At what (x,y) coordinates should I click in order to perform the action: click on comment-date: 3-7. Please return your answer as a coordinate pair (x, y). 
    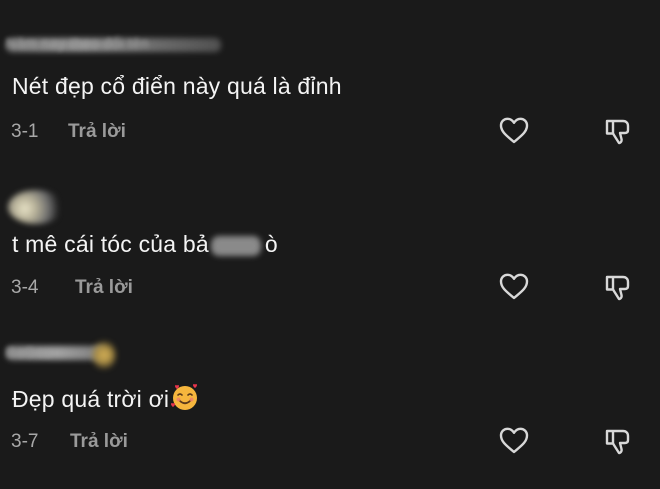
    Looking at the image, I should click on (25, 441).